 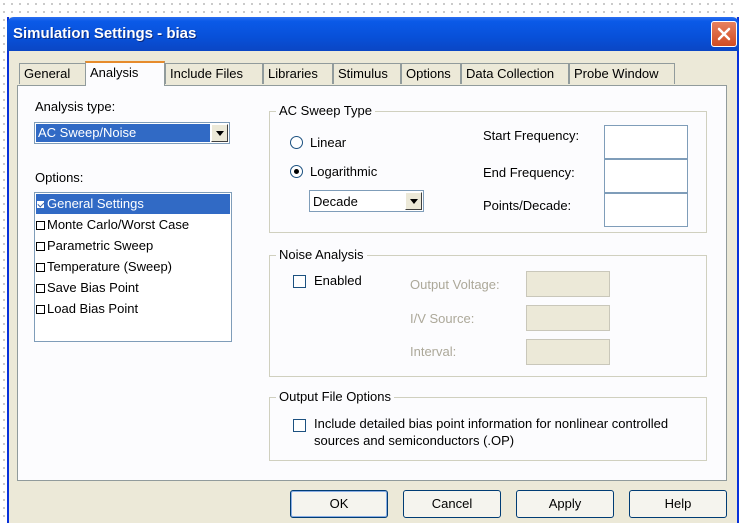 I want to click on tab-libraries: Libraries, so click(x=298, y=73).